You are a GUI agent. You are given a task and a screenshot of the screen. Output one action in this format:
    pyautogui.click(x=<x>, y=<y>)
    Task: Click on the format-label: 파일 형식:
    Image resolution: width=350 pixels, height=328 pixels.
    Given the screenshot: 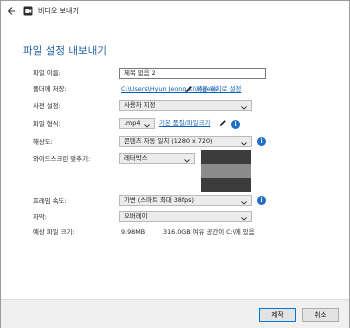 What is the action you would take?
    pyautogui.click(x=47, y=124)
    